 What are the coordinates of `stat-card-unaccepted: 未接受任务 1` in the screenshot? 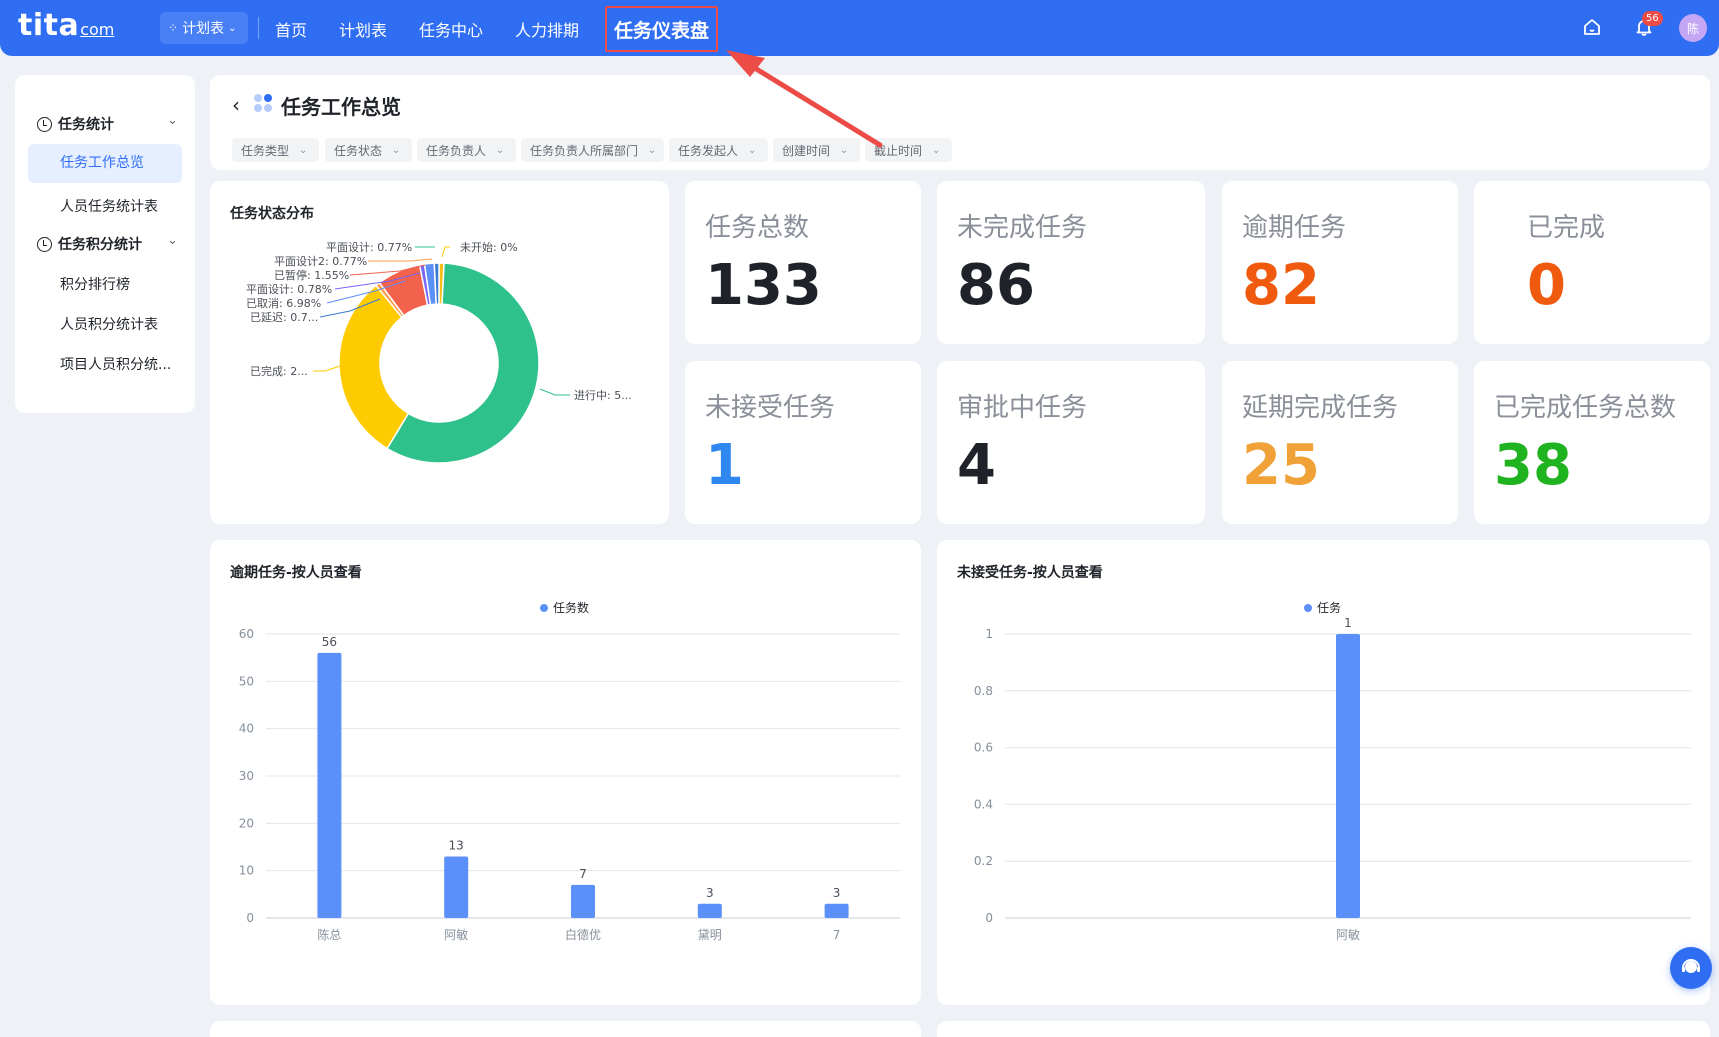 It's located at (803, 442).